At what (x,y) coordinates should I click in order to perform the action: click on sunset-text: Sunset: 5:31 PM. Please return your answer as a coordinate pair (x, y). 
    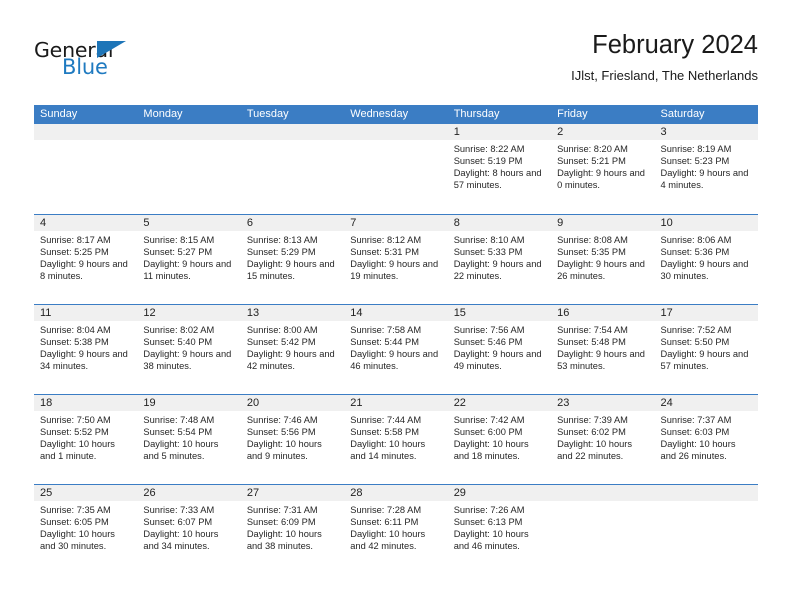
    Looking at the image, I should click on (384, 252).